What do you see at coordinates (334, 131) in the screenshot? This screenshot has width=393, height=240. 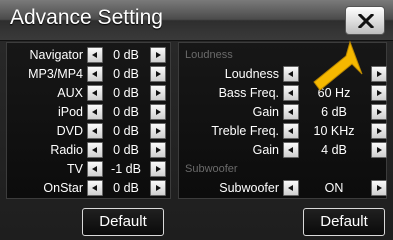 I see `row-value: 10 KHz` at bounding box center [334, 131].